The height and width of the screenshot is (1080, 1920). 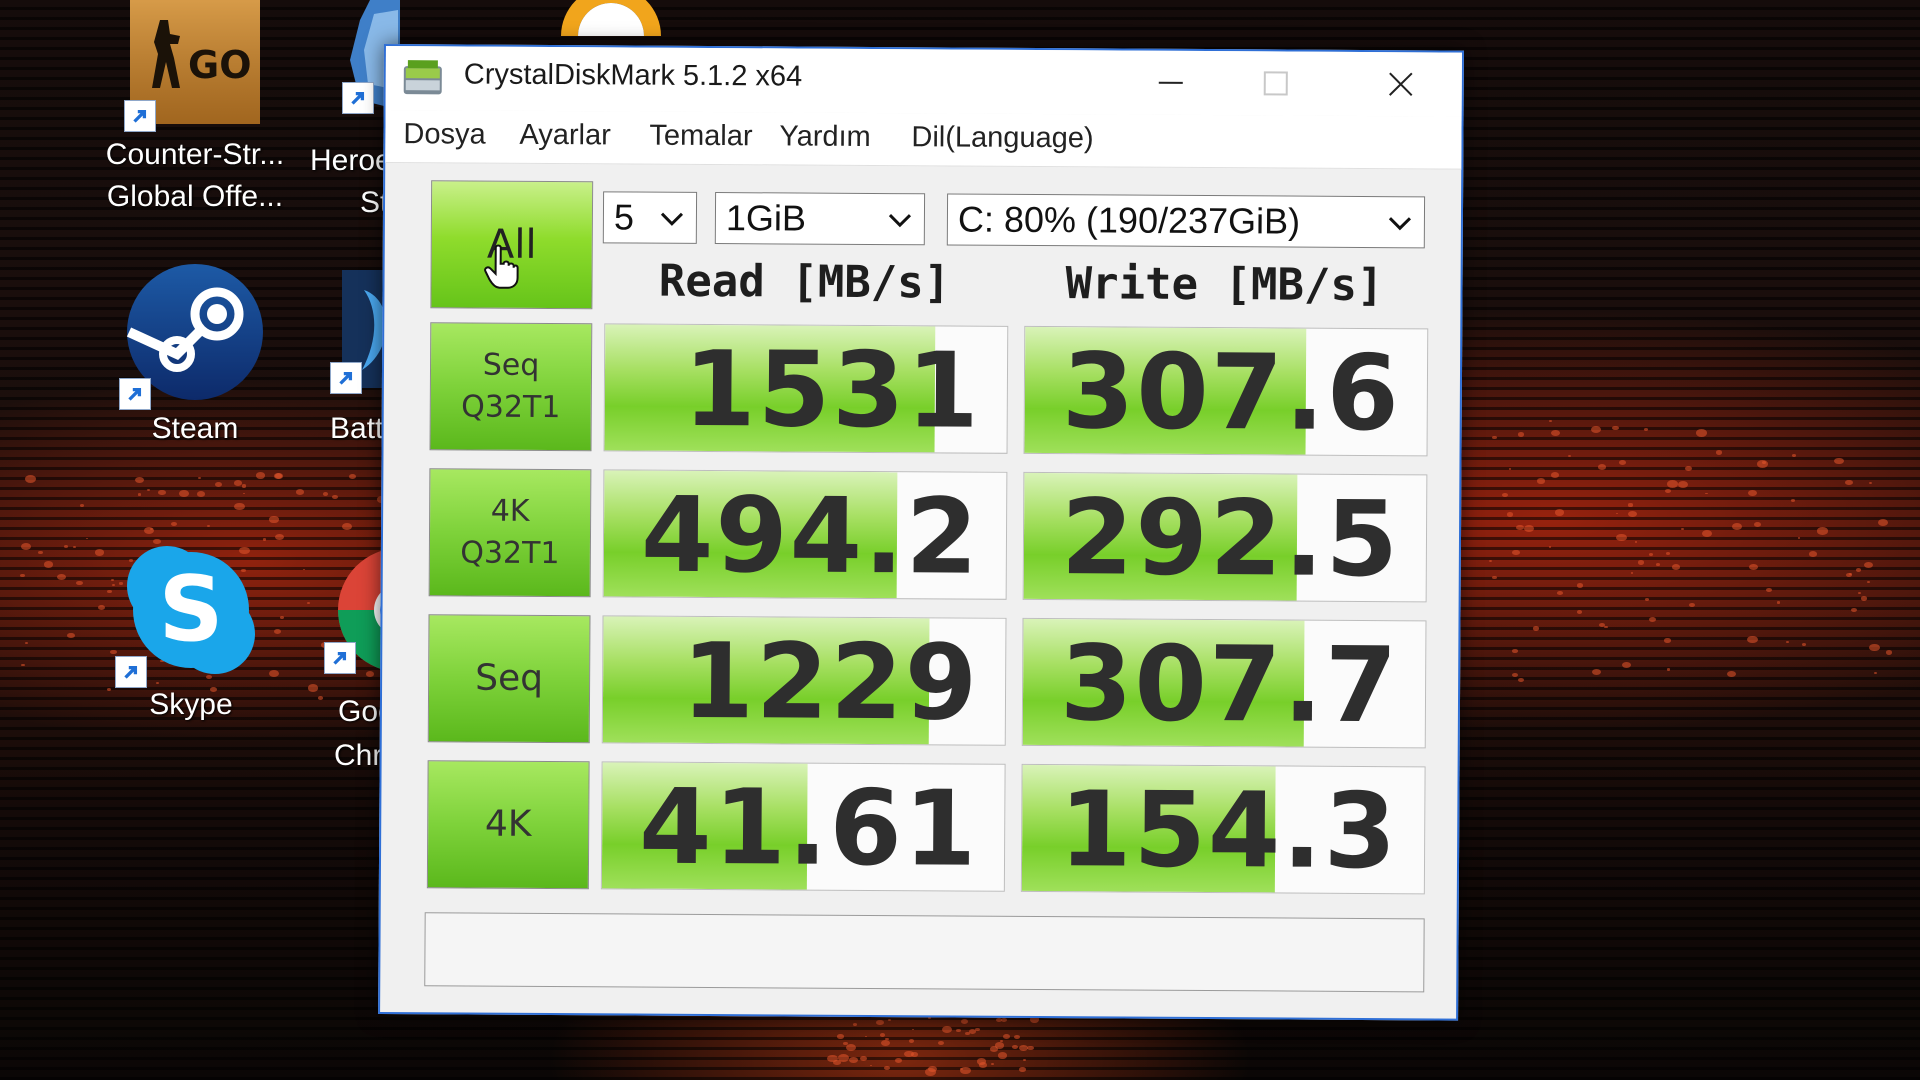 What do you see at coordinates (191, 609) in the screenshot?
I see `svg-text: S` at bounding box center [191, 609].